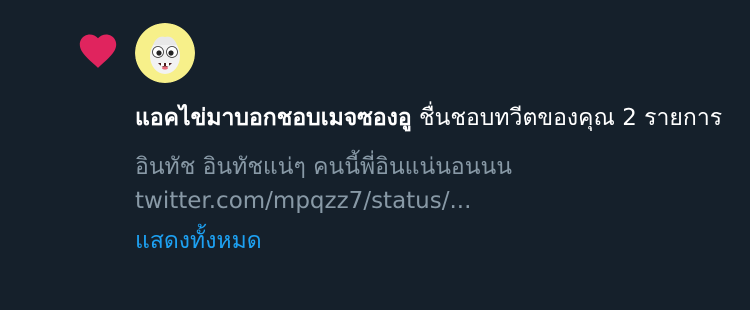 The image size is (750, 310). I want to click on show-all-link: แสดงทั้งหมด, so click(198, 241).